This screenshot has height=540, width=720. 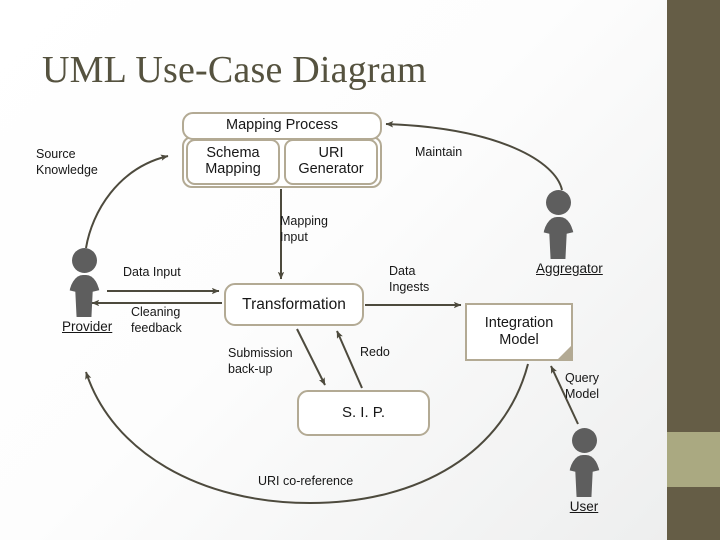 I want to click on usecase-transformation: Transformation, so click(x=294, y=304).